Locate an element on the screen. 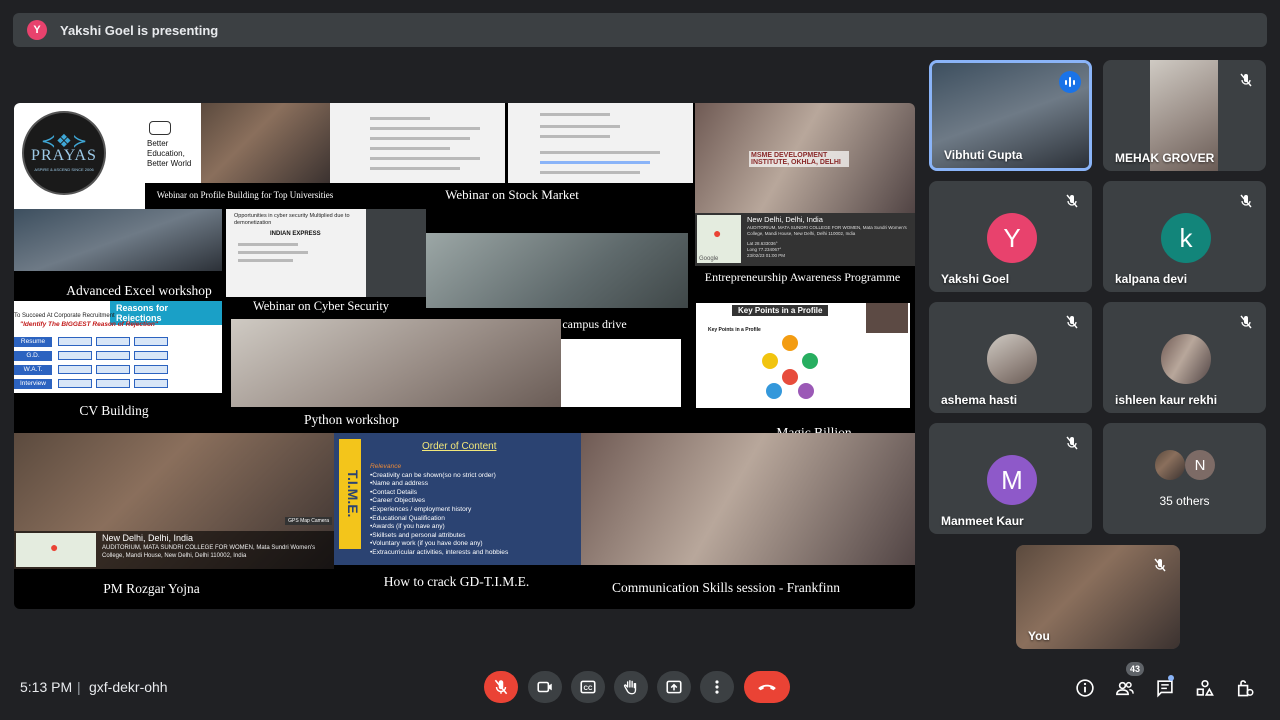 Image resolution: width=1280 pixels, height=720 pixels. participant-avatar: k is located at coordinates (1186, 238).